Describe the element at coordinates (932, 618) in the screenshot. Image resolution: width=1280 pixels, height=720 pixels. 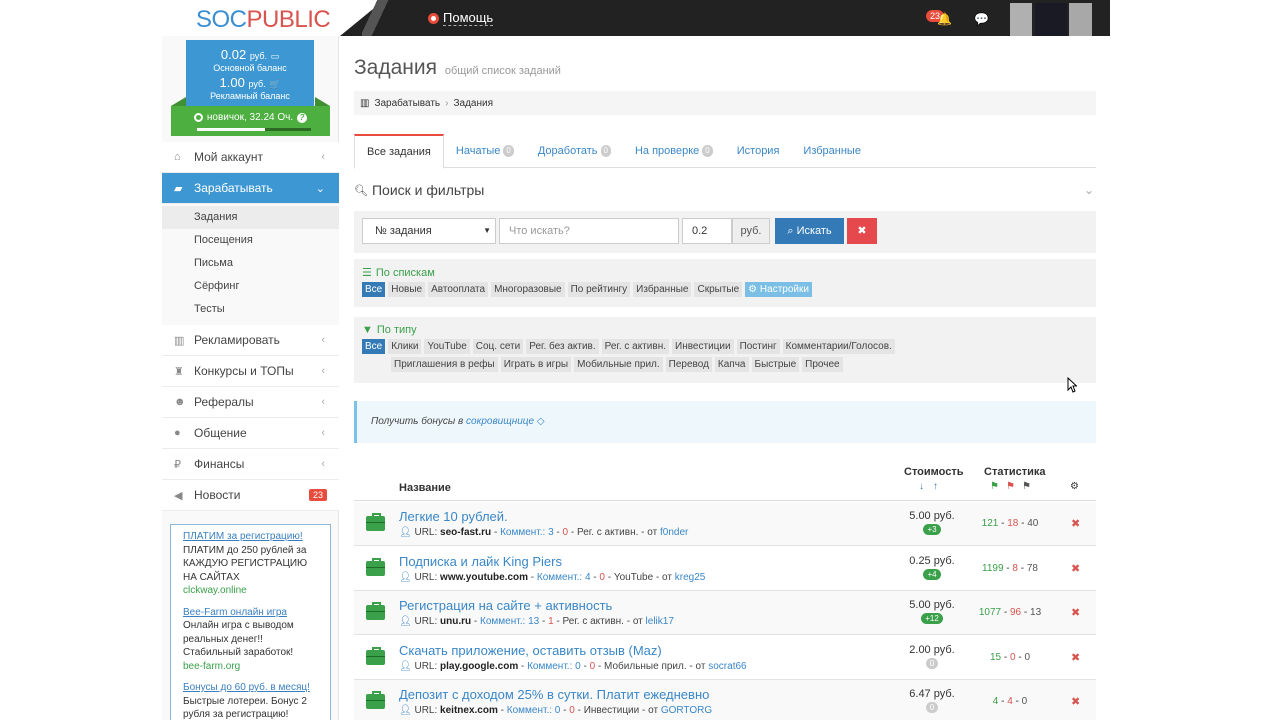
I see `price-badge: +12` at that location.